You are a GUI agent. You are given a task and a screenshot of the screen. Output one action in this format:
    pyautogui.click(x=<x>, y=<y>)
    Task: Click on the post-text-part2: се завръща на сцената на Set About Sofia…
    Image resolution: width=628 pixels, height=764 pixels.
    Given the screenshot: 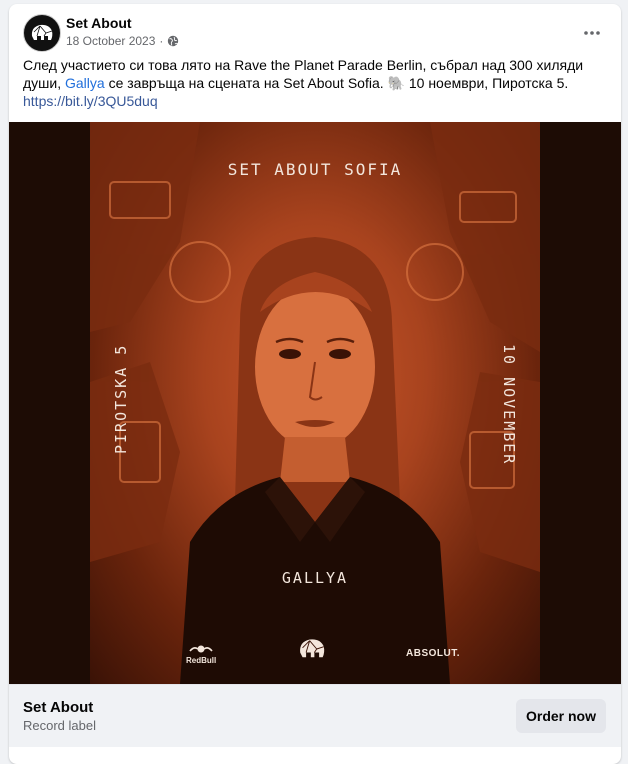 What is the action you would take?
    pyautogui.click(x=246, y=83)
    